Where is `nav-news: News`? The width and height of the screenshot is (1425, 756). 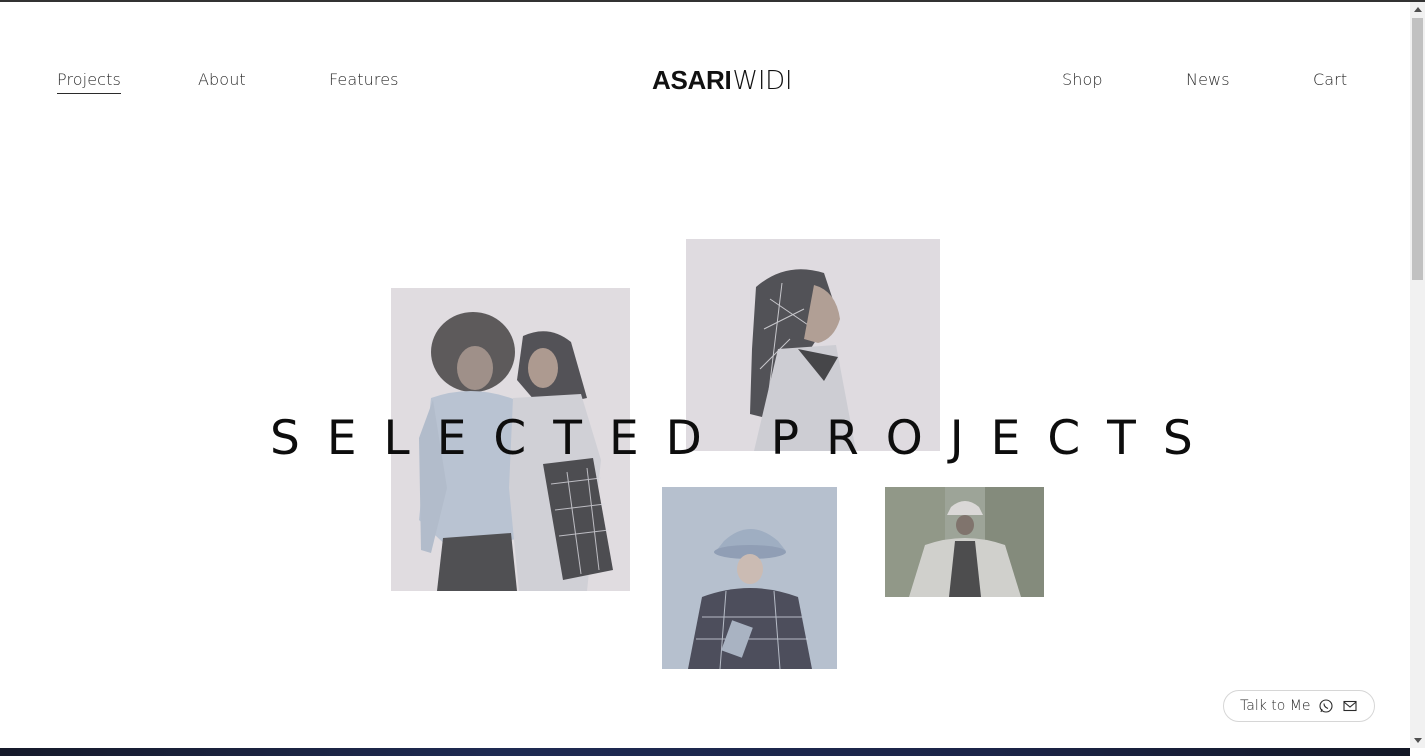 nav-news: News is located at coordinates (1208, 80).